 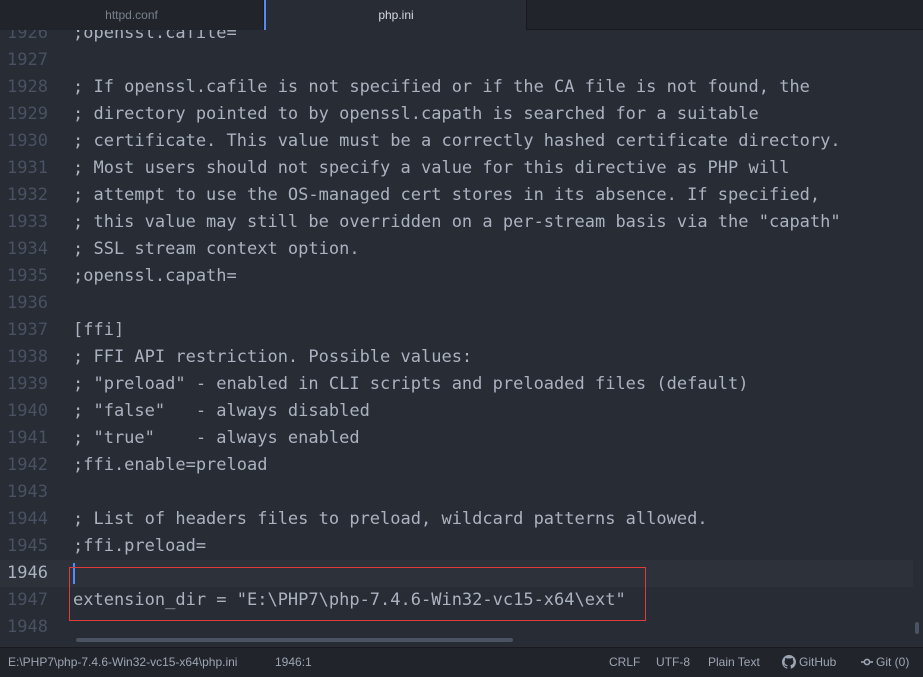 I want to click on editor-line: 1935 ;openssl.capath=, so click(x=456, y=276).